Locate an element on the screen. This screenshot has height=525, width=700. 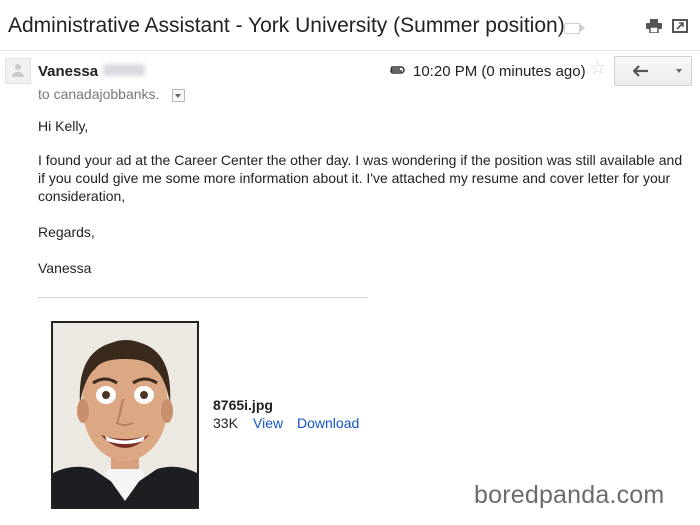
view-link: View is located at coordinates (268, 423).